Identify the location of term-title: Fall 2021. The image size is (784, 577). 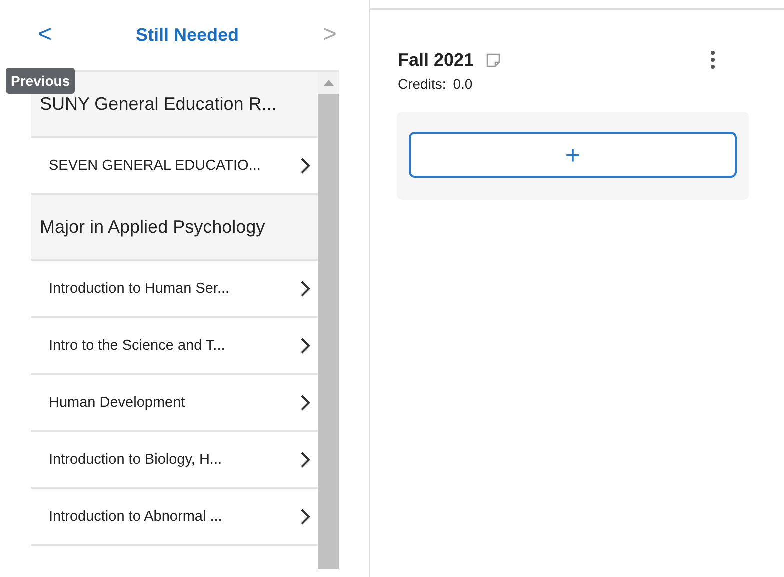
(436, 60).